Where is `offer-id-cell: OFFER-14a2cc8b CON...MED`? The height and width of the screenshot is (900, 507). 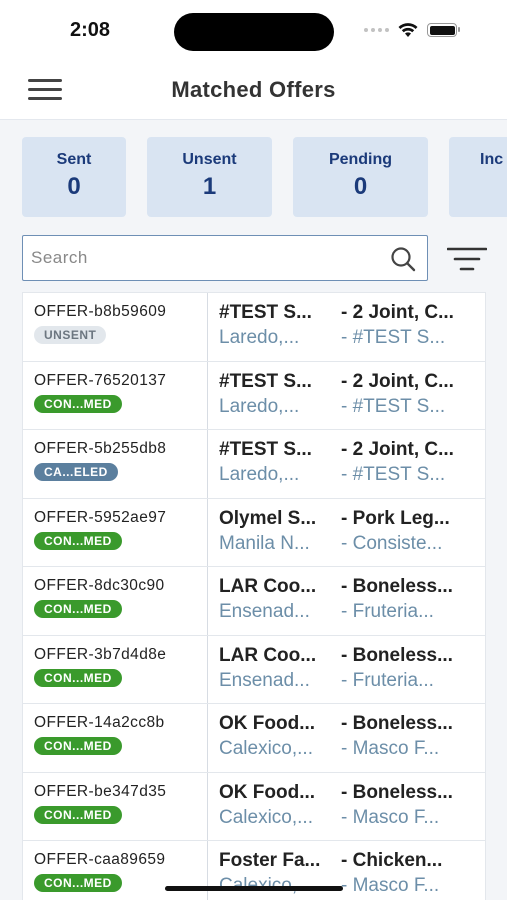
offer-id-cell: OFFER-14a2cc8b CON...MED is located at coordinates (115, 738).